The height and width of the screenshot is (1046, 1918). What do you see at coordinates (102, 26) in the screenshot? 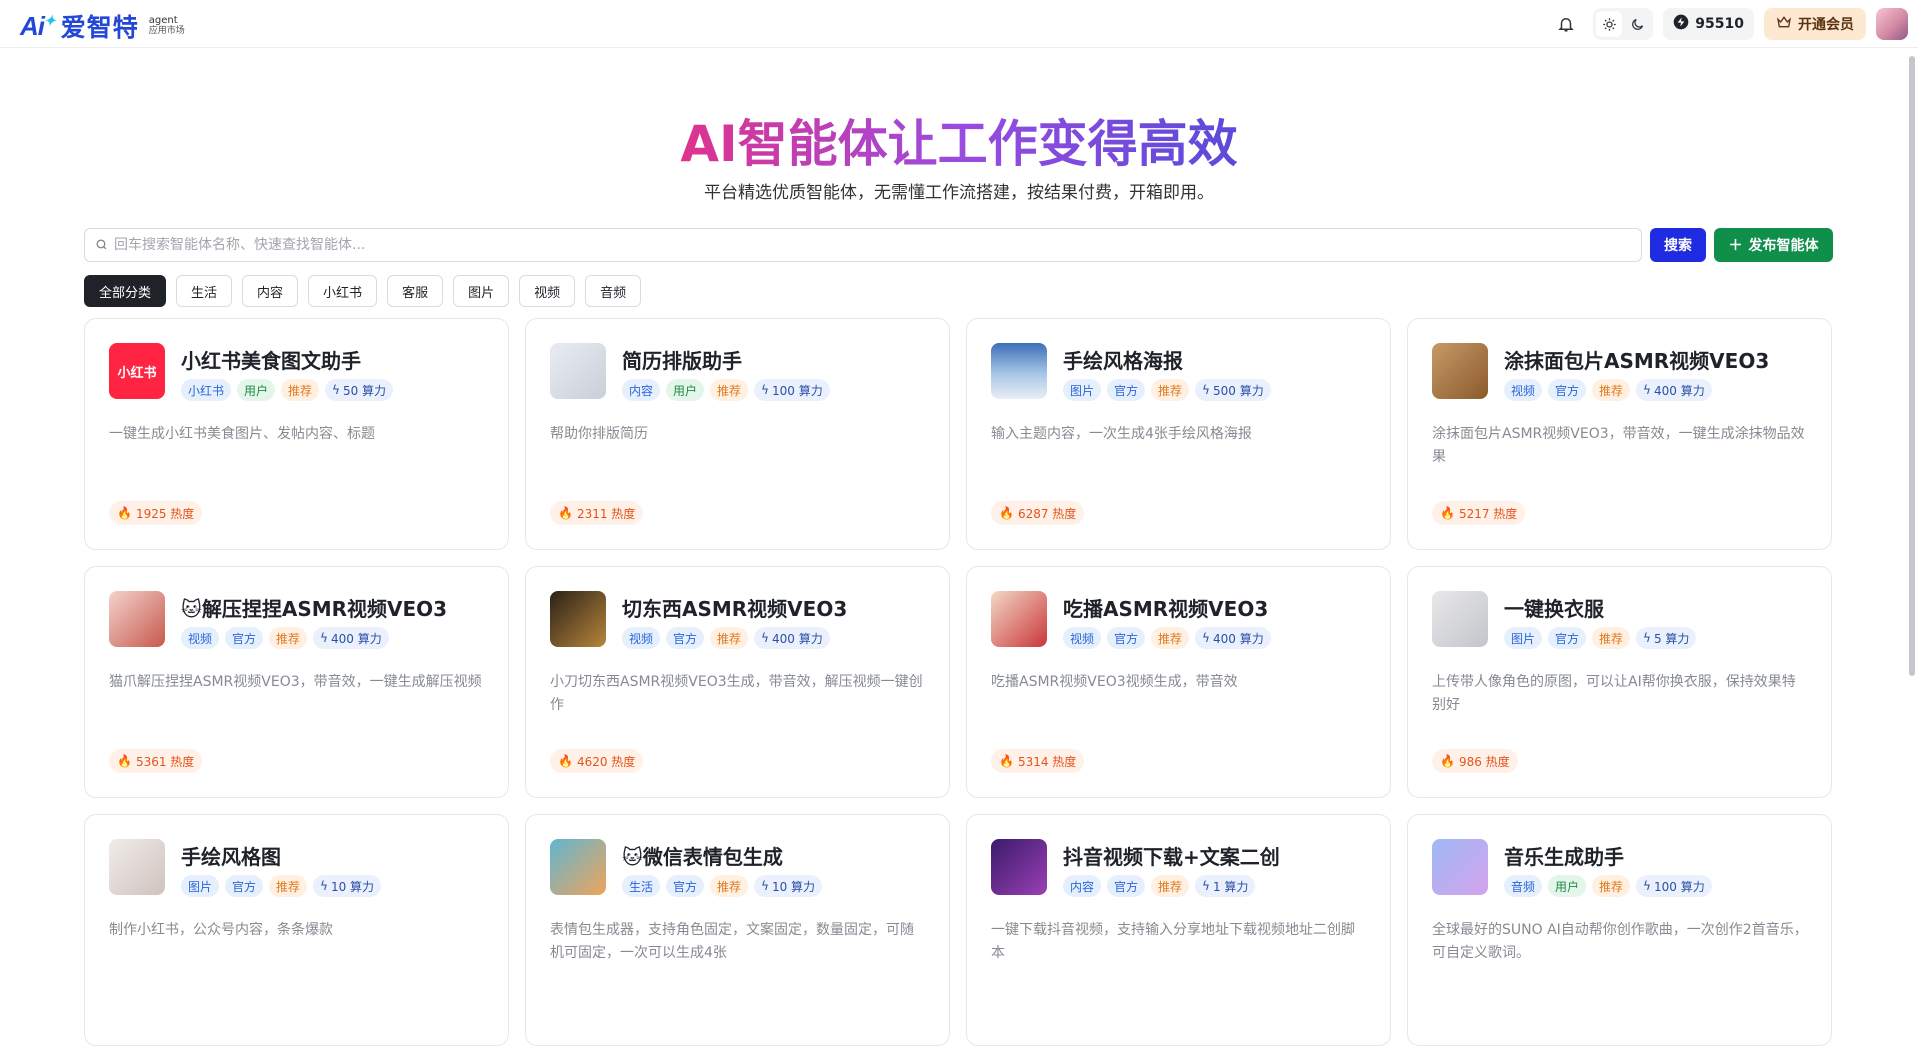
I see `brand-logo: Ai✦ 爱智特 agent 应用市场` at bounding box center [102, 26].